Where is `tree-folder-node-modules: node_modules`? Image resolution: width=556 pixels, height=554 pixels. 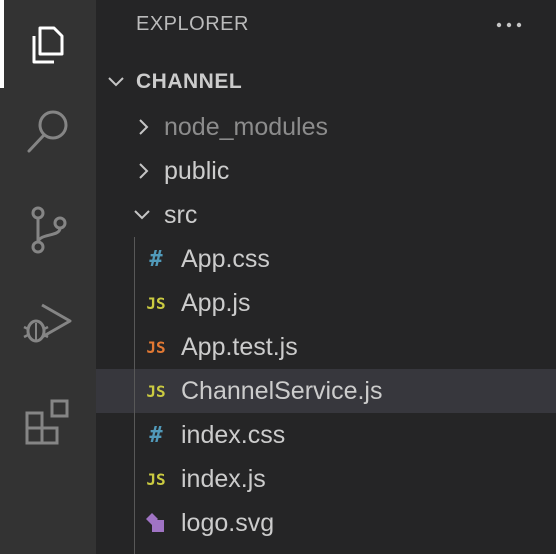 tree-folder-node-modules: node_modules is located at coordinates (326, 127).